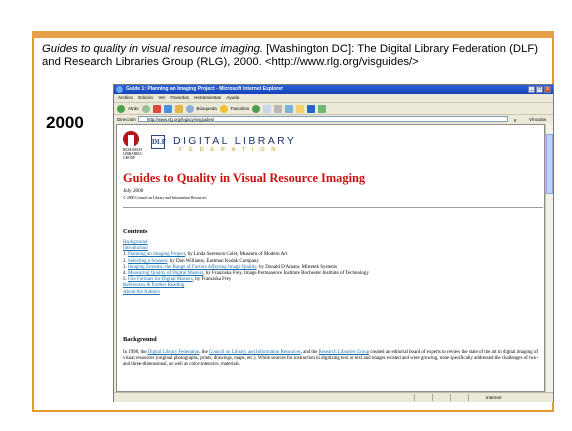 The height and width of the screenshot is (431, 572). I want to click on contents-link: About the Authors, so click(141, 292).